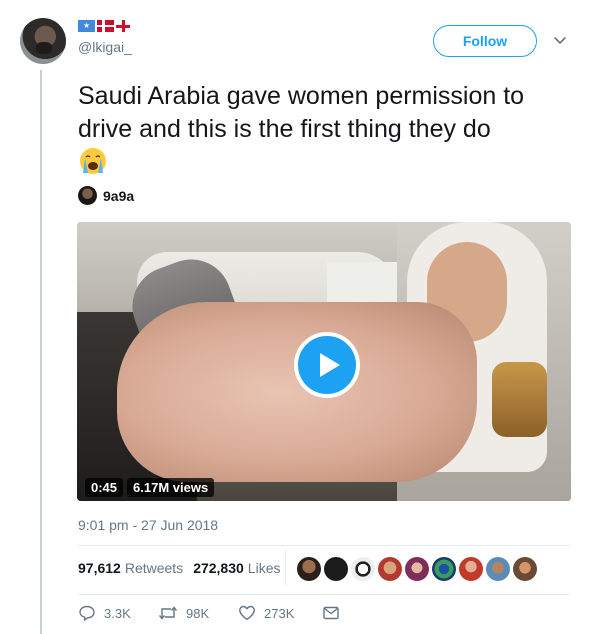  I want to click on liker-avatars, so click(417, 569).